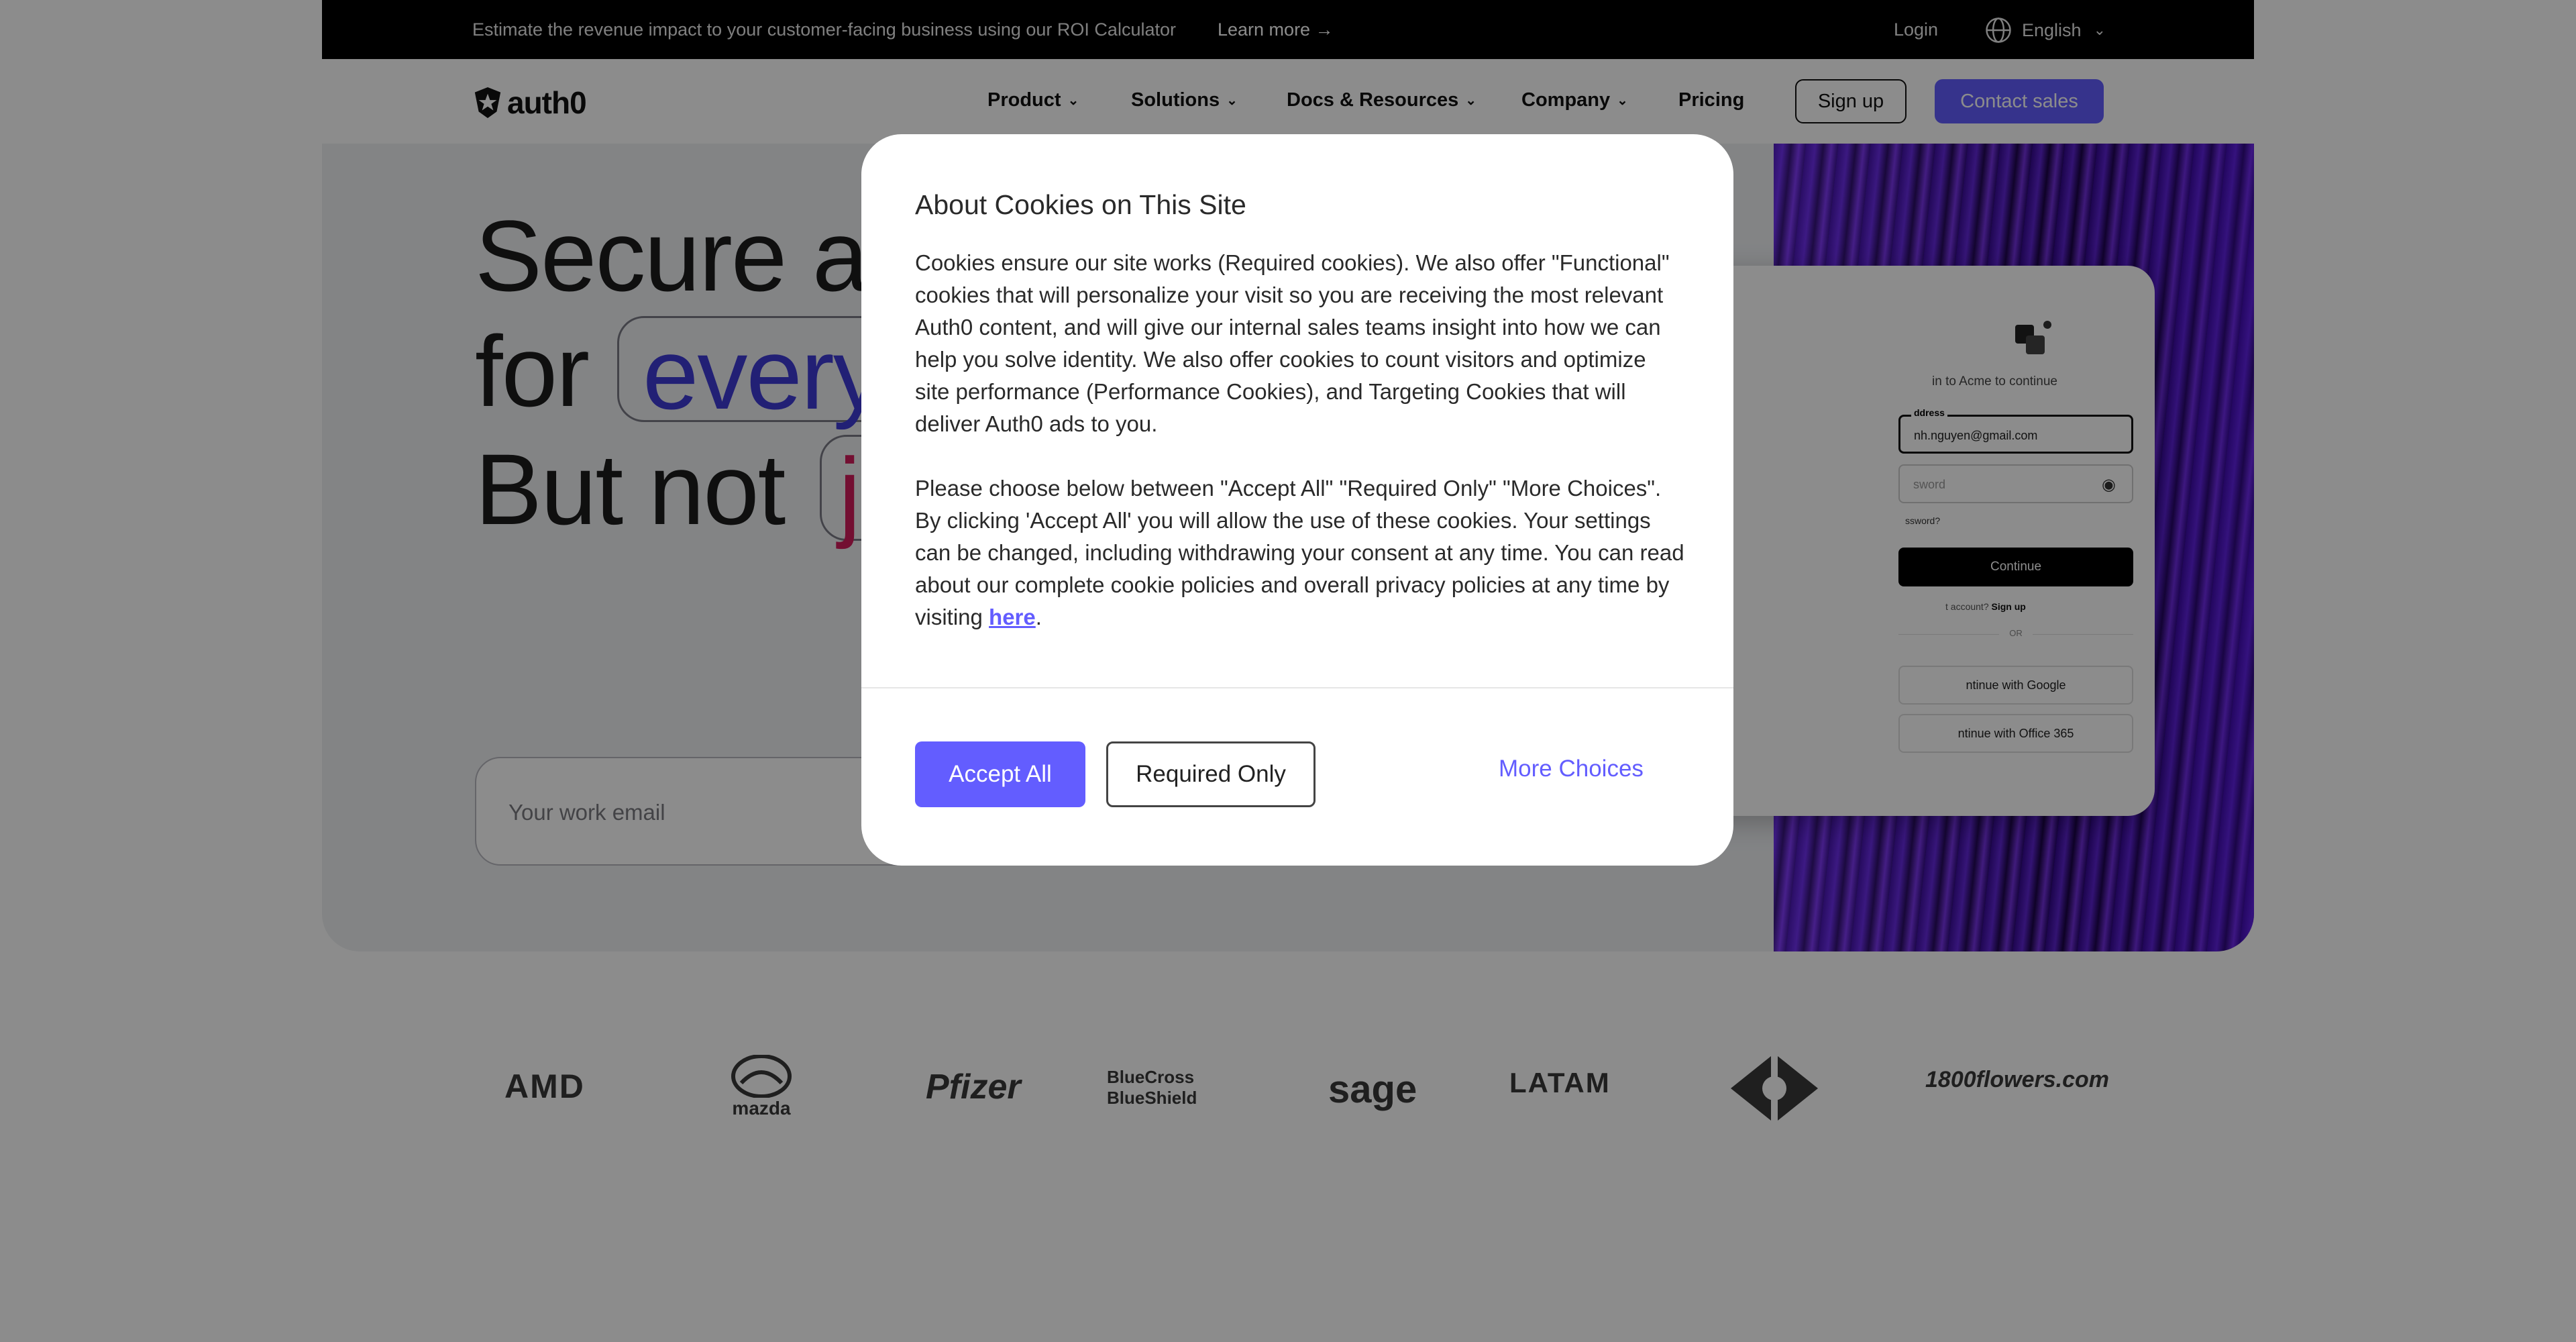 The width and height of the screenshot is (2576, 1342). Describe the element at coordinates (1038, 617) in the screenshot. I see `cookie-paragraph-2-period: .` at that location.